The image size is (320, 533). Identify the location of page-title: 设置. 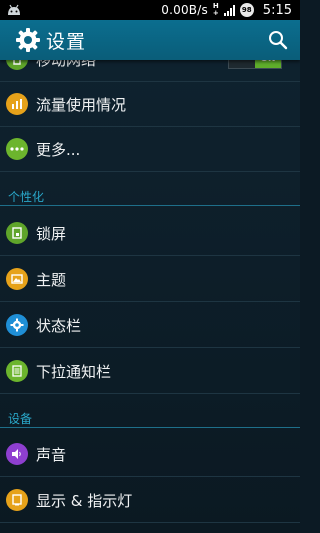
(66, 41).